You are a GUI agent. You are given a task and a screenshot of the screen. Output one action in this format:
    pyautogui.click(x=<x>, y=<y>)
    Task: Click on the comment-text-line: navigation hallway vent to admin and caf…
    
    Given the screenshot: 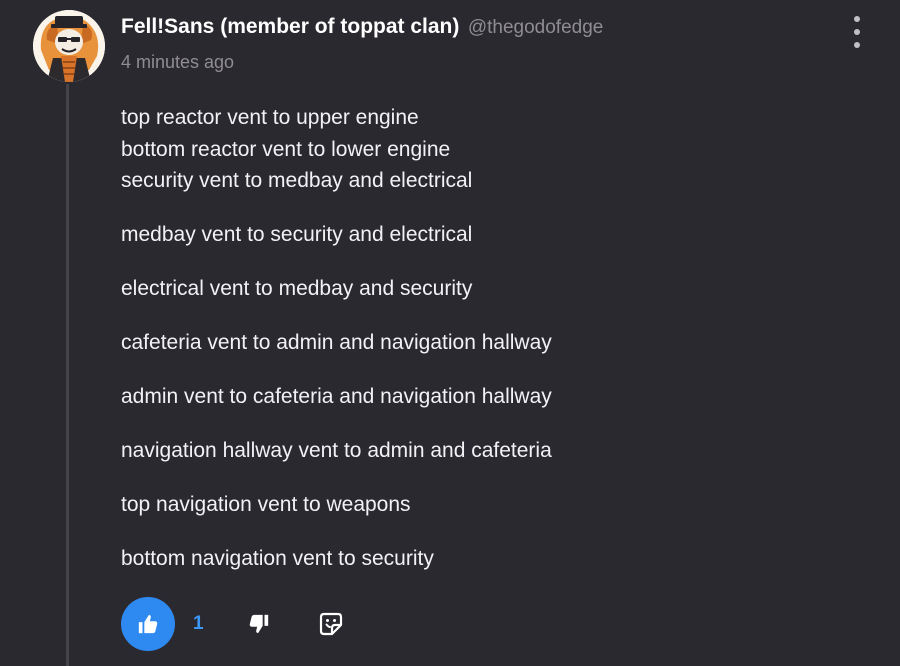 What is the action you would take?
    pyautogui.click(x=336, y=450)
    